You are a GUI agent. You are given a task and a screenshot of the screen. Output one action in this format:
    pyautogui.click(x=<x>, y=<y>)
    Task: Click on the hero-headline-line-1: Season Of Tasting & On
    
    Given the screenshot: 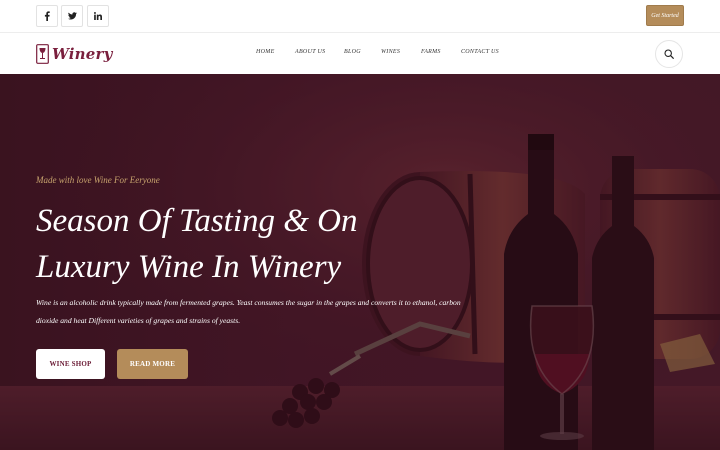 What is the action you would take?
    pyautogui.click(x=197, y=221)
    